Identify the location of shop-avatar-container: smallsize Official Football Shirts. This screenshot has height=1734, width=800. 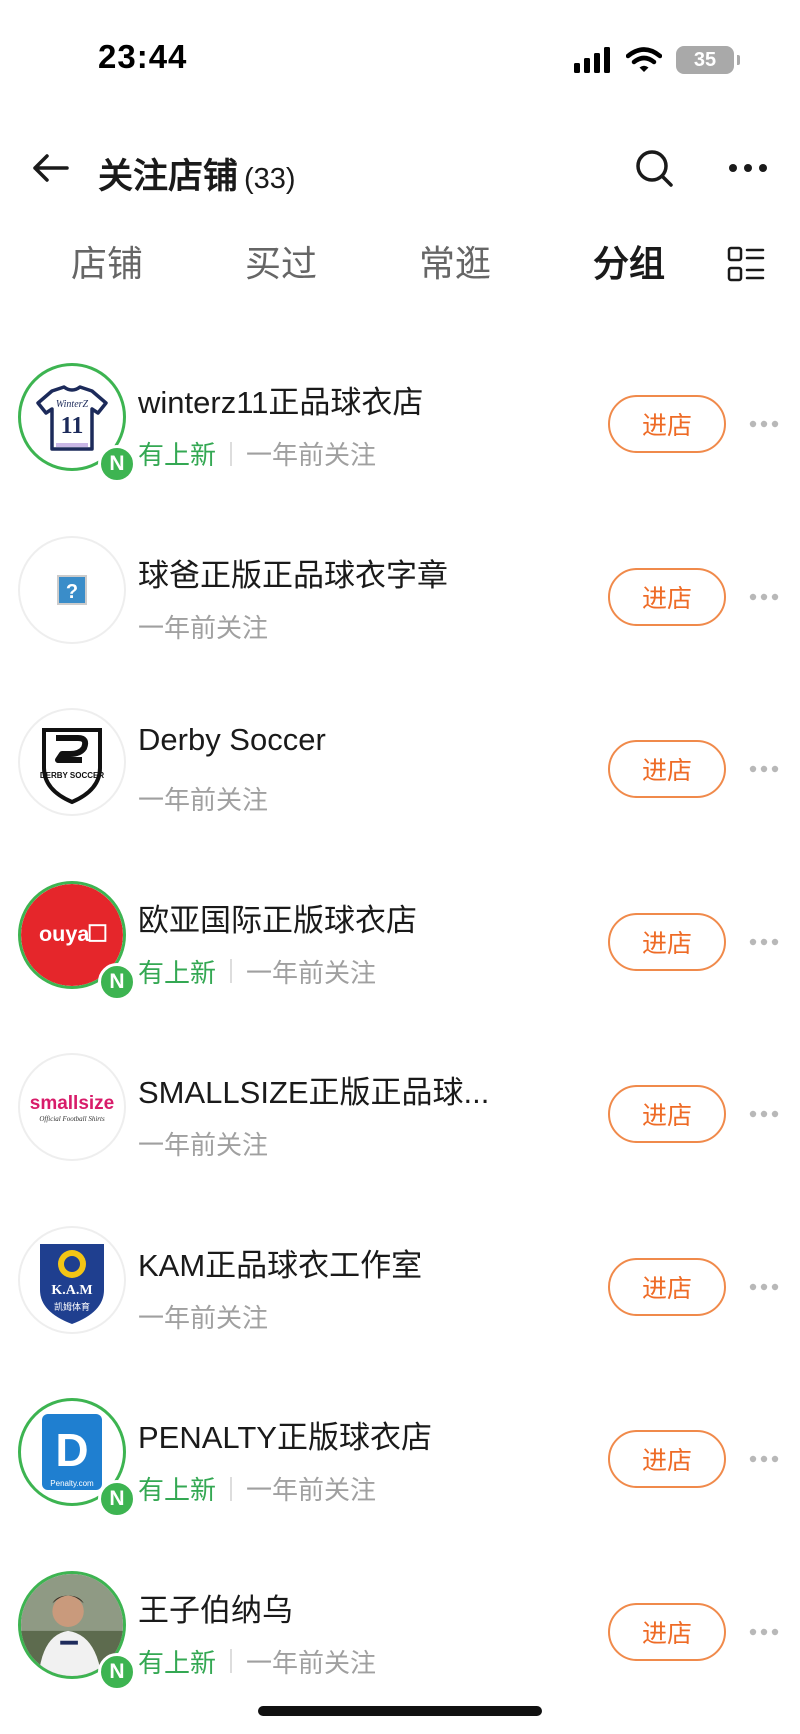
(72, 1107).